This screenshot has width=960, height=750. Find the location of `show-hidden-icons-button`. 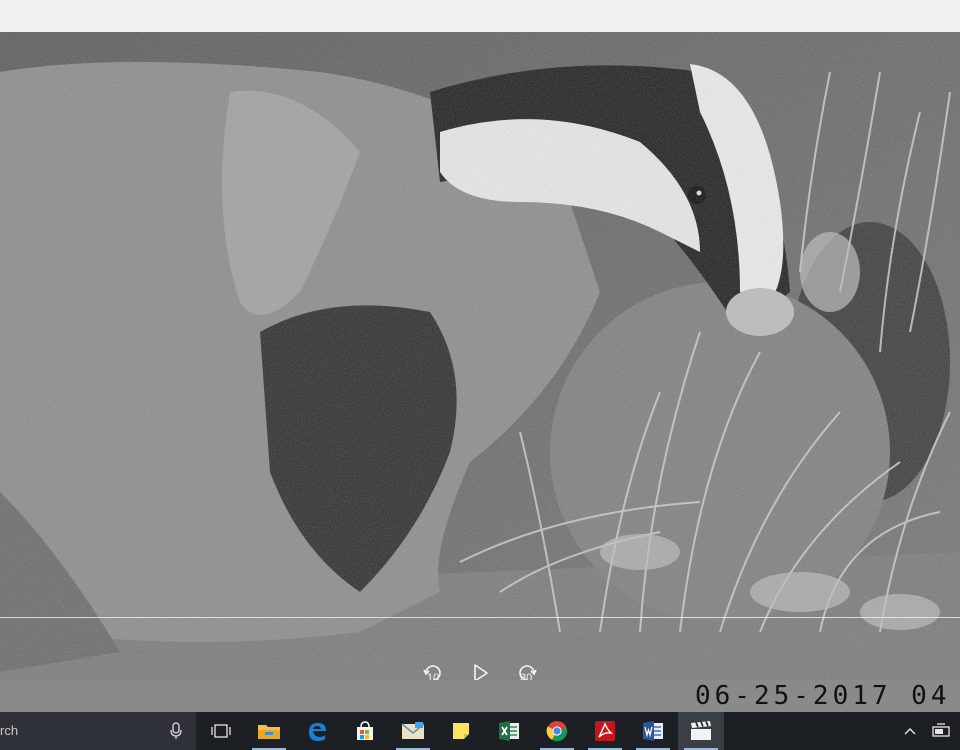

show-hidden-icons-button is located at coordinates (910, 731).